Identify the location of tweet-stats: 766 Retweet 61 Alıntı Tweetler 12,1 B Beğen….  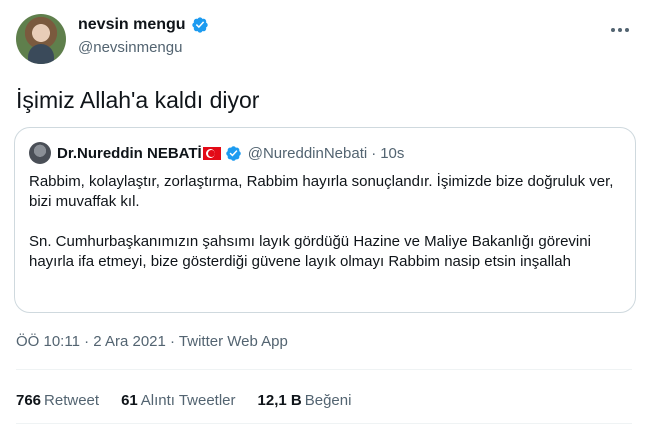
(183, 400).